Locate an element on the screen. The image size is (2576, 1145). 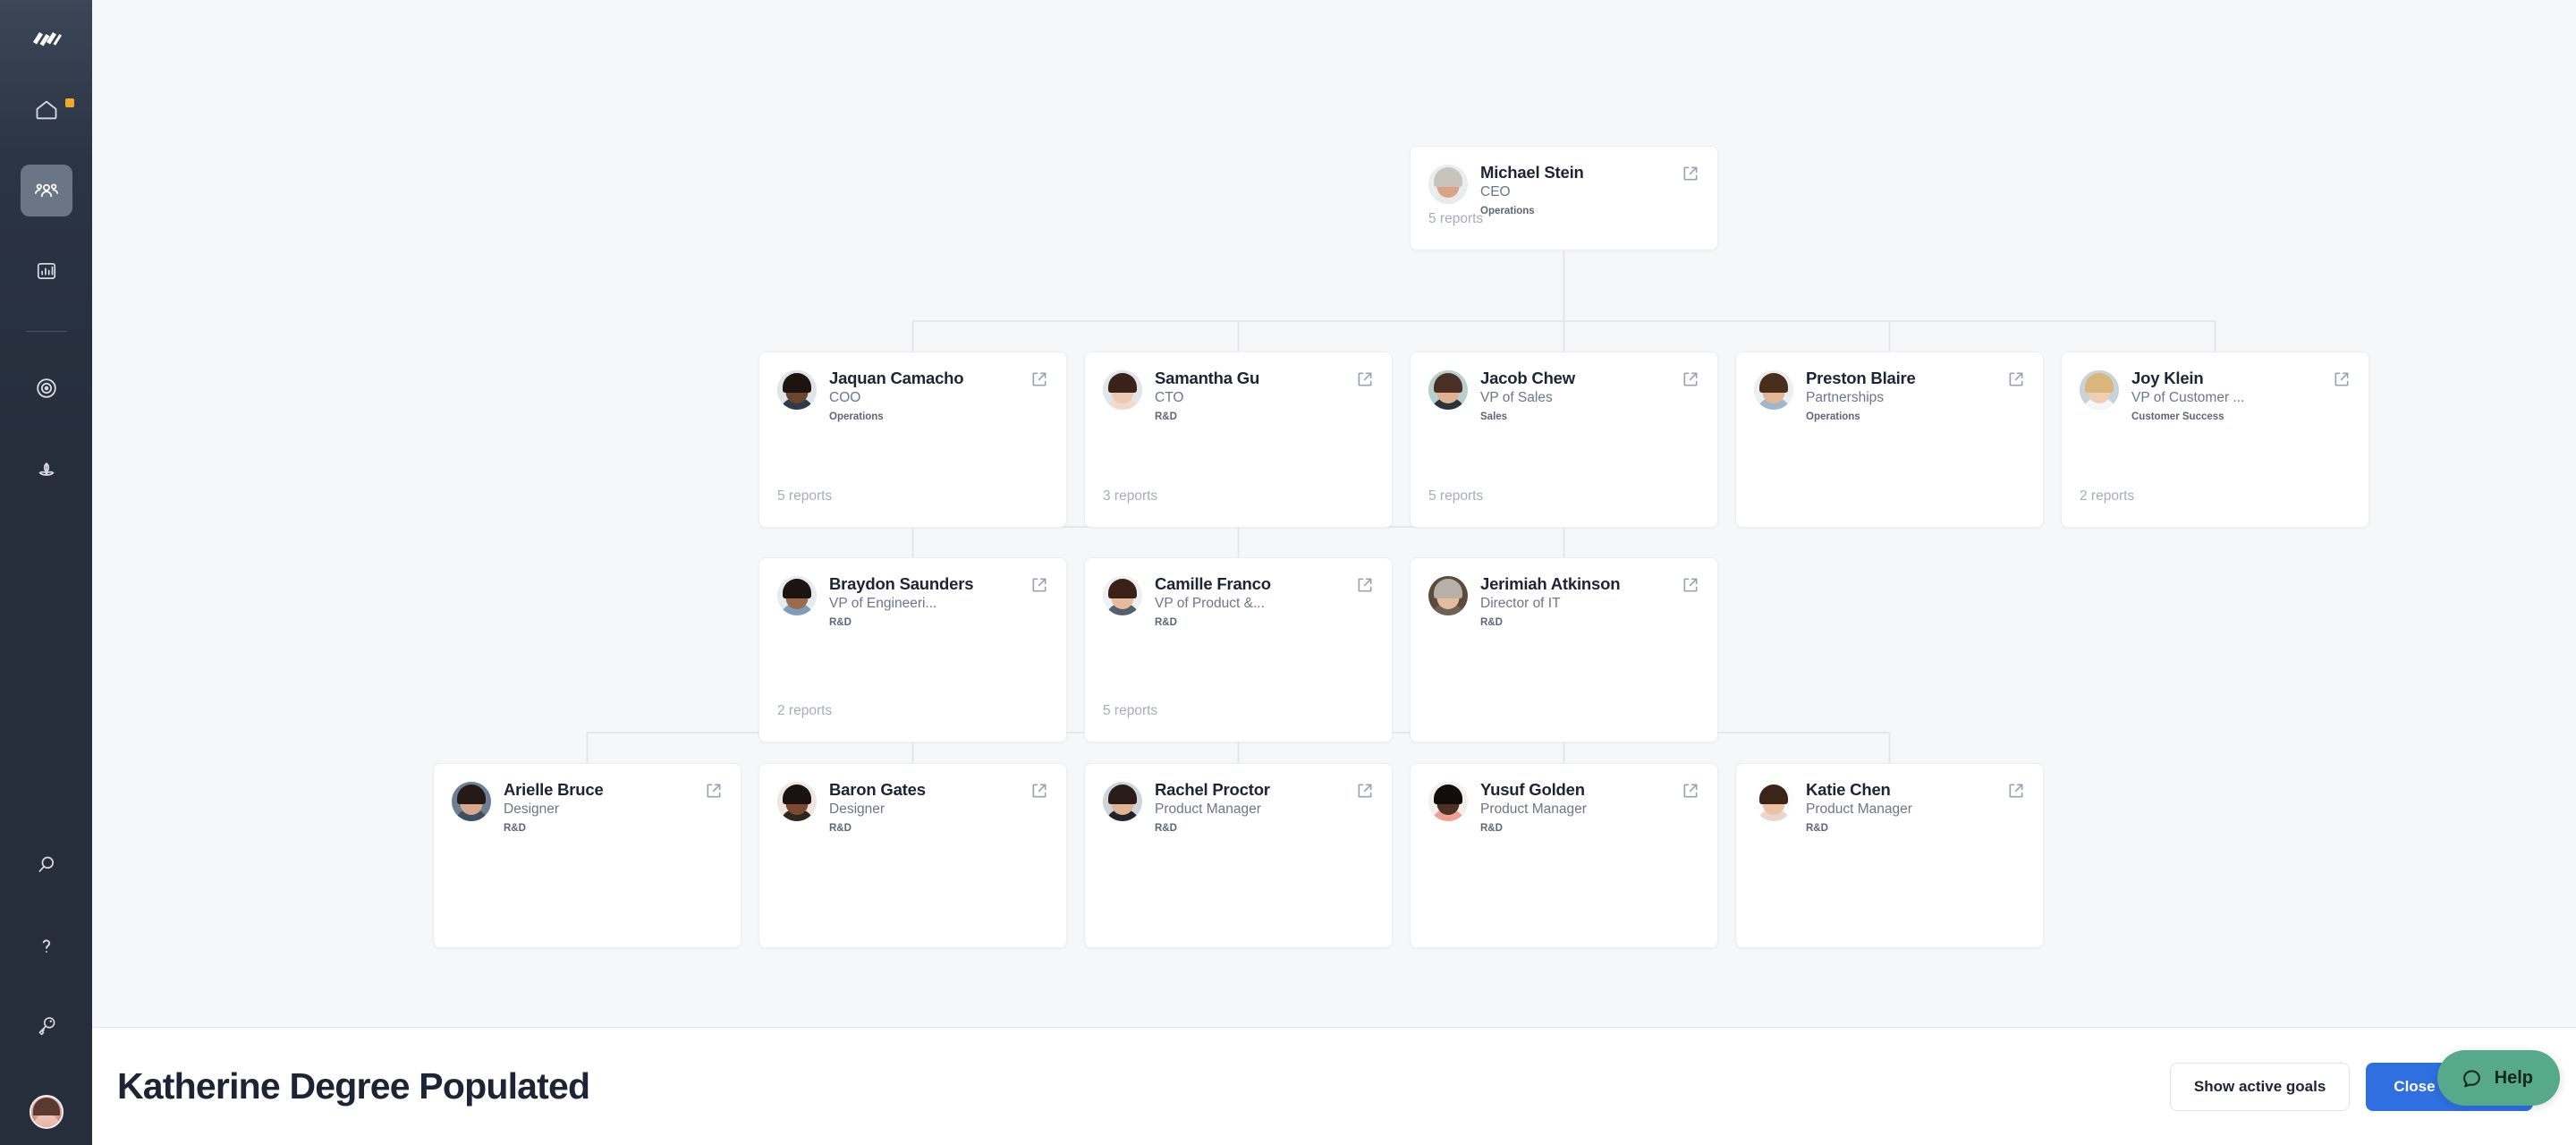
org-node-card: Jerimiah Atkinson Director of IT R&D is located at coordinates (1564, 649).